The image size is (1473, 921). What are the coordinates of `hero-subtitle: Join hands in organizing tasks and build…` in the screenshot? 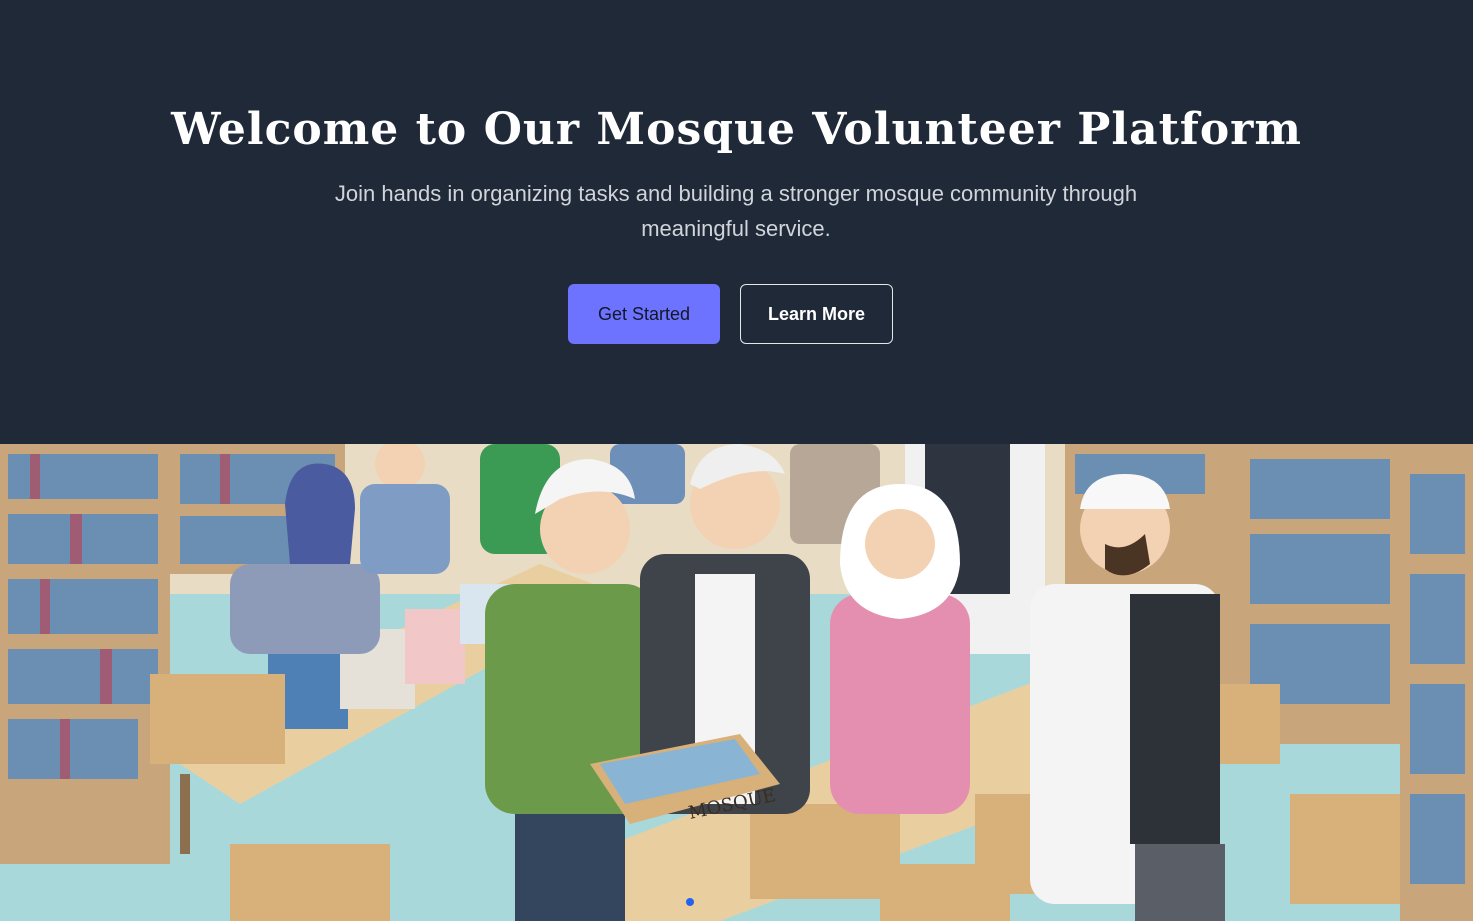 It's located at (736, 211).